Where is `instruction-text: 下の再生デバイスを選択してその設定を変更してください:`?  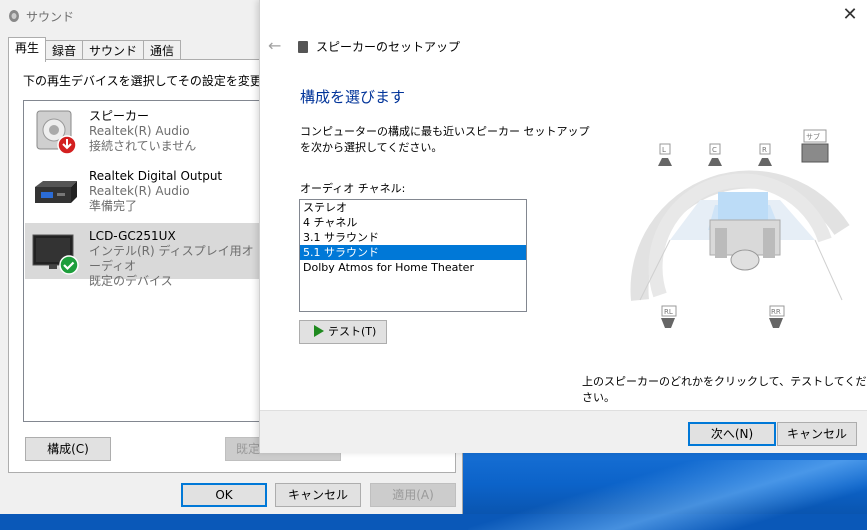 instruction-text: 下の再生デバイスを選択してその設定を変更してください: is located at coordinates (141, 81).